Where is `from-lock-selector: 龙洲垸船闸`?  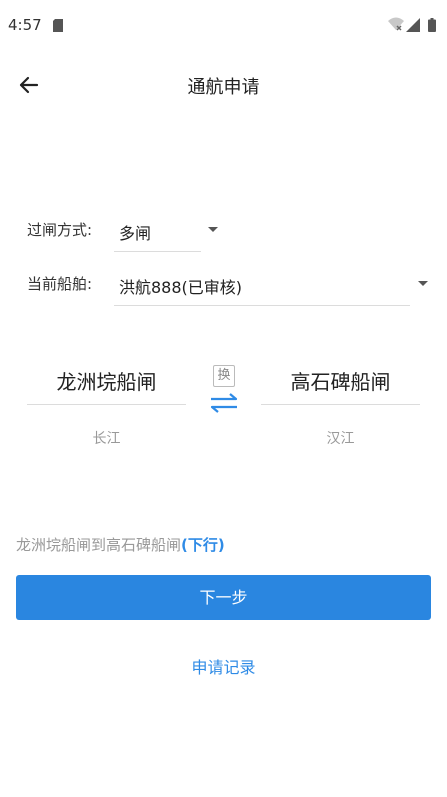
from-lock-selector: 龙洲垸船闸 is located at coordinates (106, 382).